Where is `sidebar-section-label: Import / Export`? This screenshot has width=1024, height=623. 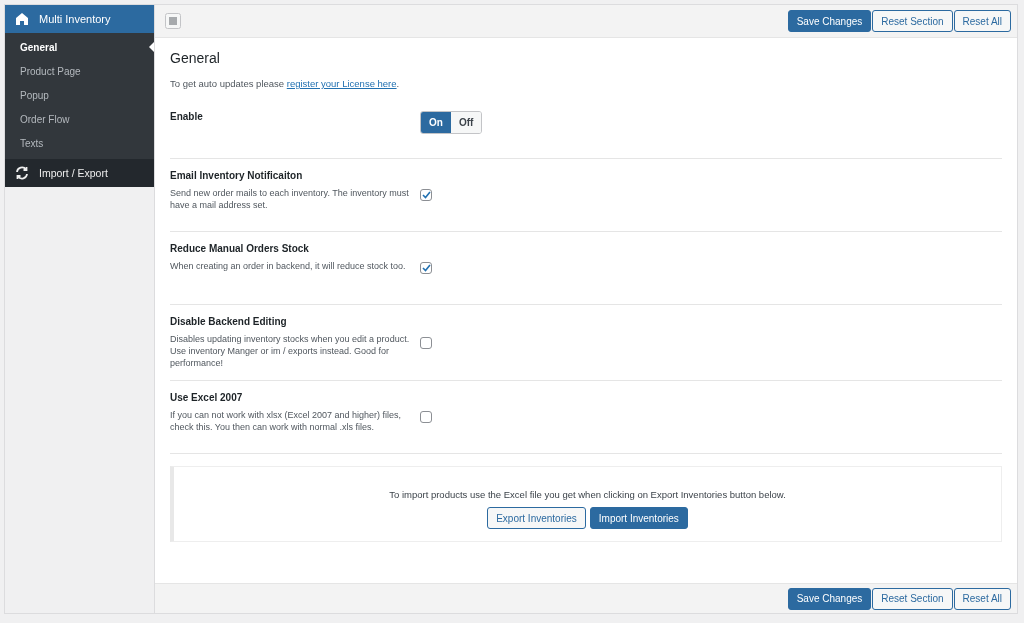 sidebar-section-label: Import / Export is located at coordinates (73, 173).